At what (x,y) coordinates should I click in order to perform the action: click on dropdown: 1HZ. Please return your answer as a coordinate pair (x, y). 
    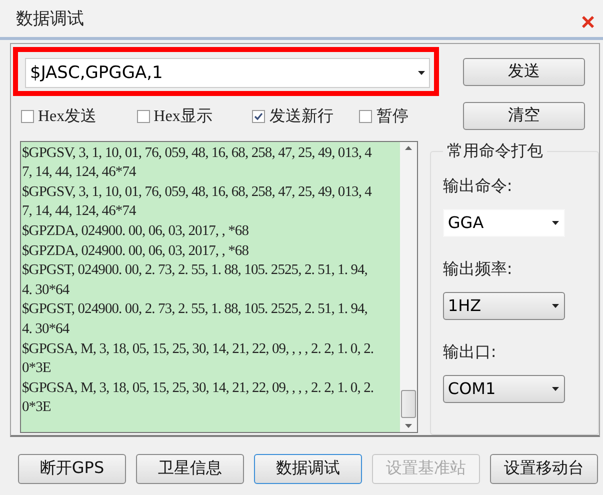
    Looking at the image, I should click on (503, 306).